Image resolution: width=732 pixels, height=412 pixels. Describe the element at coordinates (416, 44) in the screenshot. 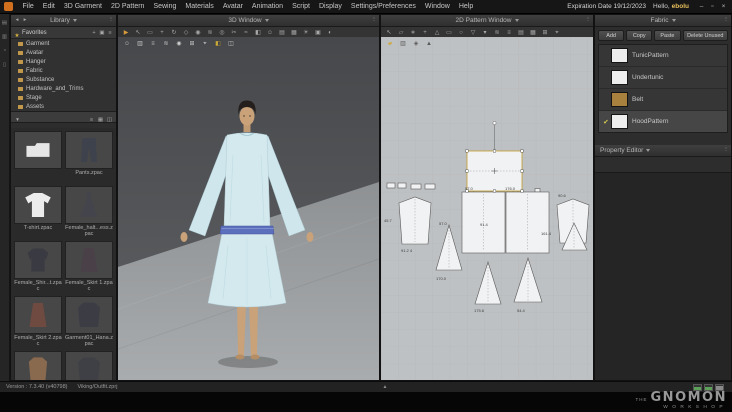

I see `pattern-info-icon: ◈` at that location.